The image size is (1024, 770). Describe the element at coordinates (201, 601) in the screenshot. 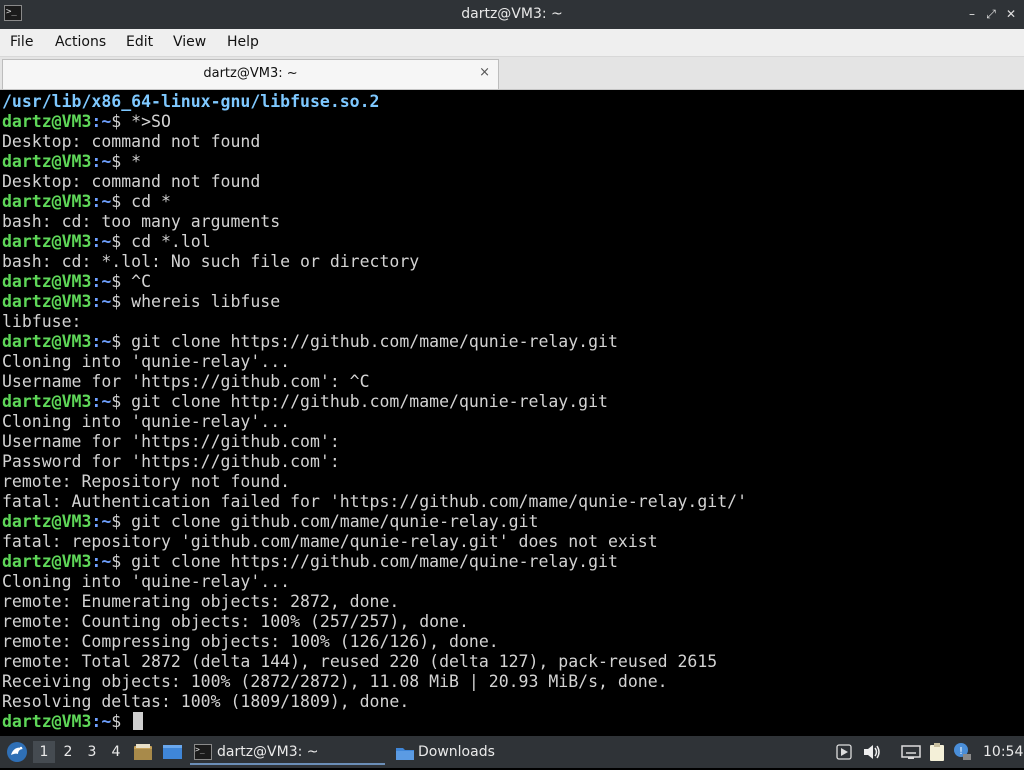

I see `output-line: remote: Enumerating objects: 2872, done.` at that location.